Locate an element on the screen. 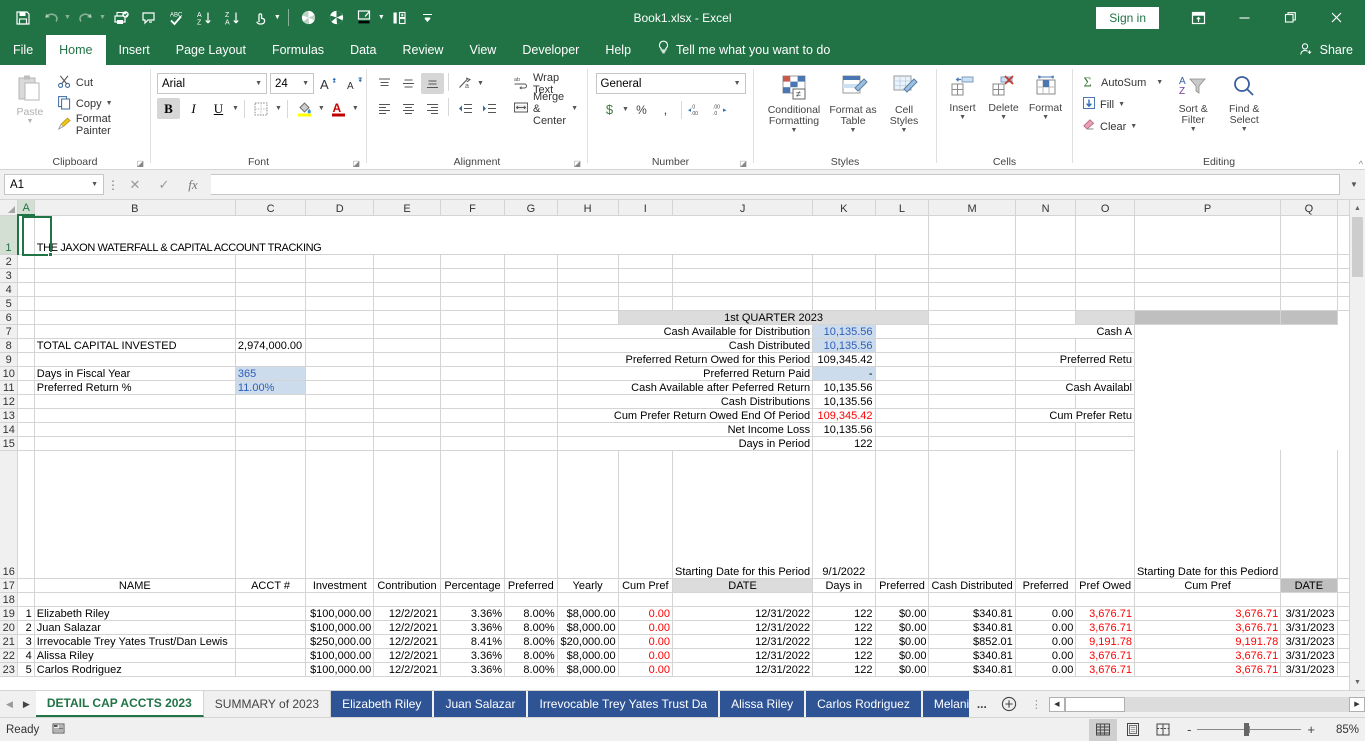 Image resolution: width=1365 pixels, height=741 pixels. sort-ascending-icon: AZ is located at coordinates (205, 18).